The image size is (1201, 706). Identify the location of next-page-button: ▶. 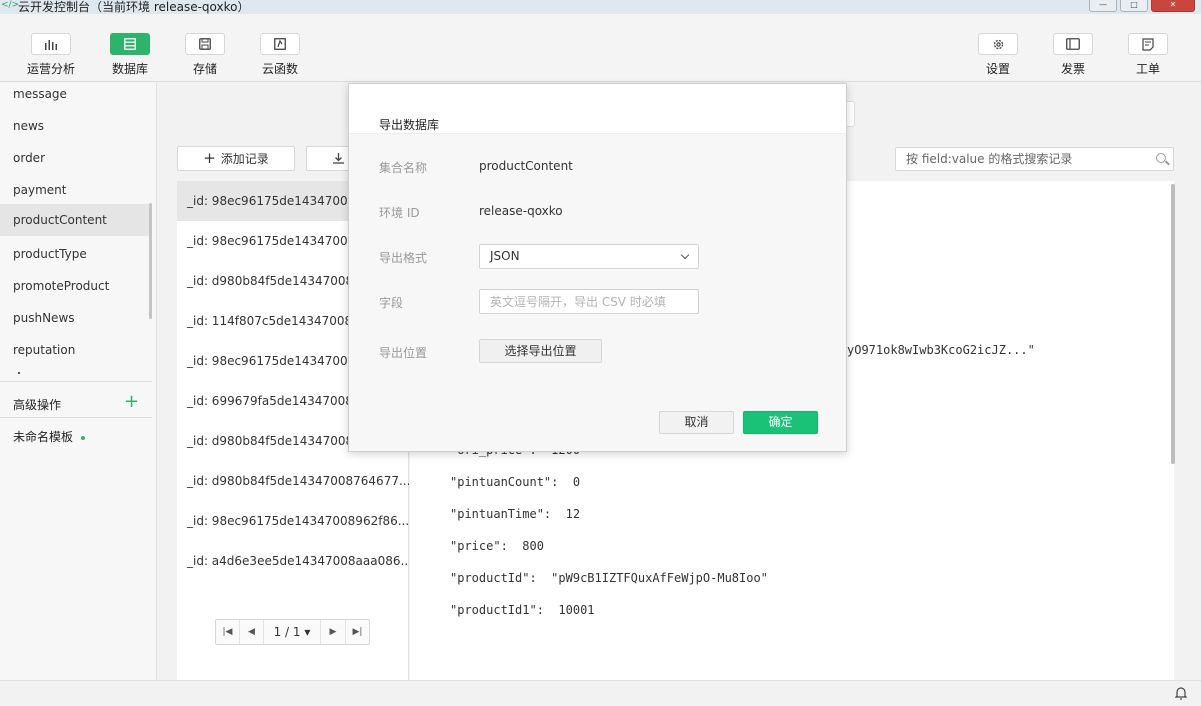
(333, 632).